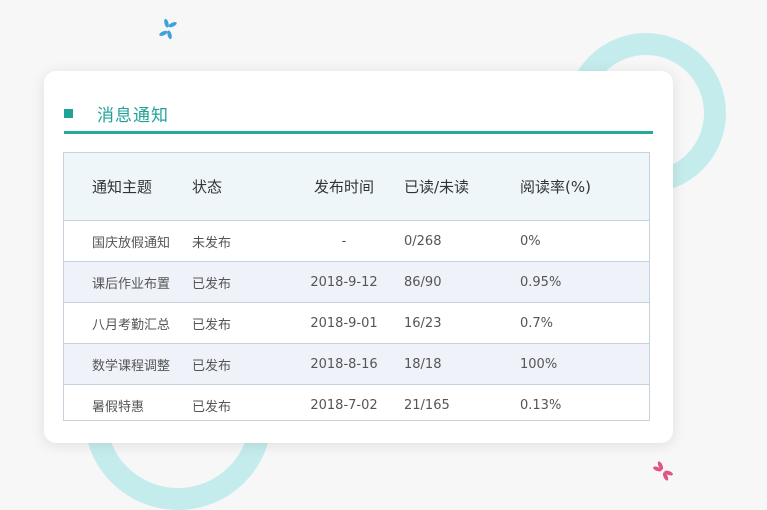 Image resolution: width=767 pixels, height=510 pixels. I want to click on cell-topic: 国庆放假通知, so click(131, 243).